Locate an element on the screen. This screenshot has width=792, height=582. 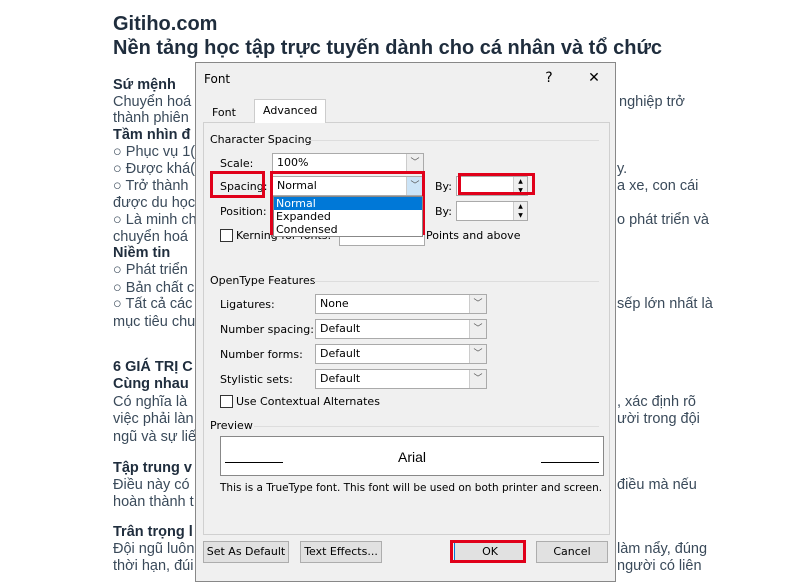
ligatures-label: Ligatures: is located at coordinates (247, 304).